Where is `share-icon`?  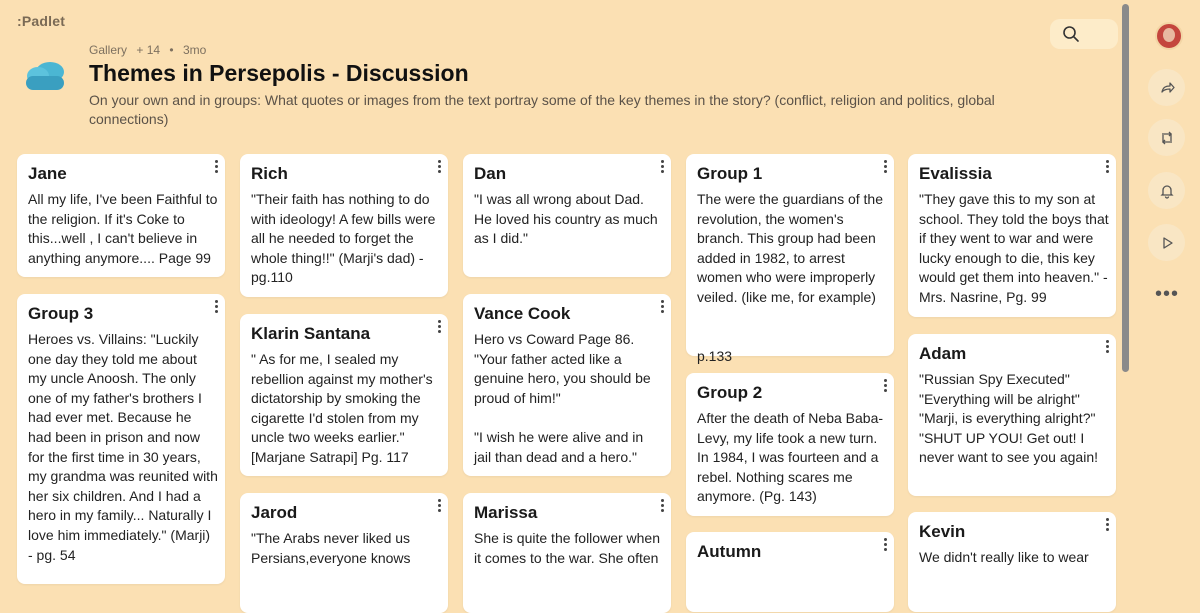
share-icon is located at coordinates (1167, 87).